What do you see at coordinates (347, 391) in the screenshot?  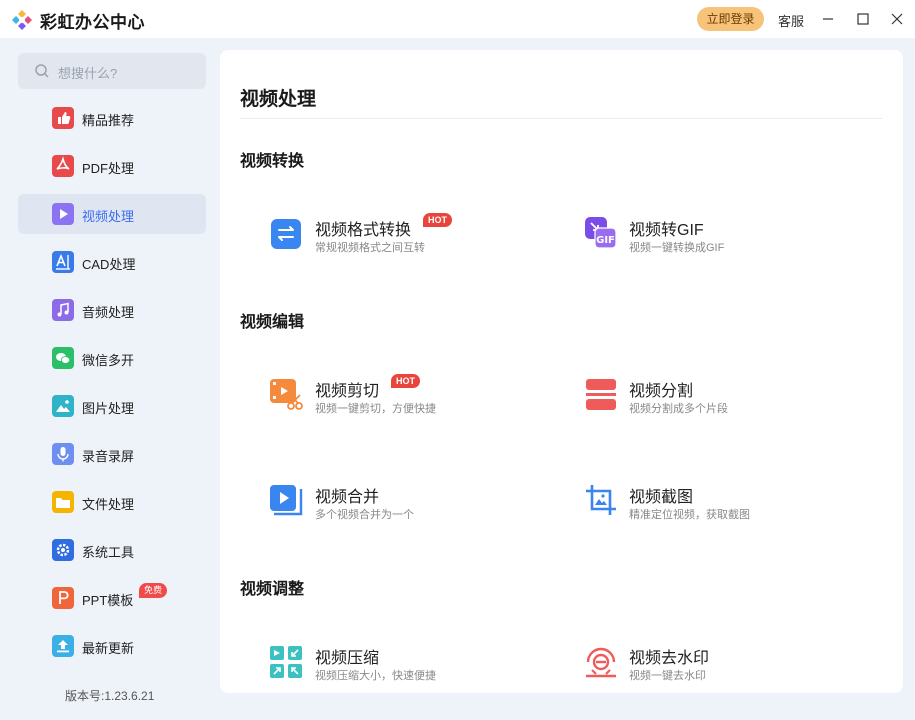 I see `tool-name: 视频剪切` at bounding box center [347, 391].